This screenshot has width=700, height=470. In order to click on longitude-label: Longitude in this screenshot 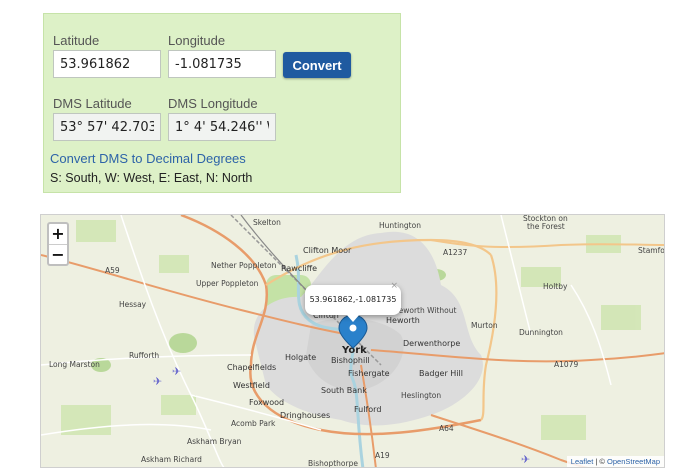, I will do `click(197, 40)`.